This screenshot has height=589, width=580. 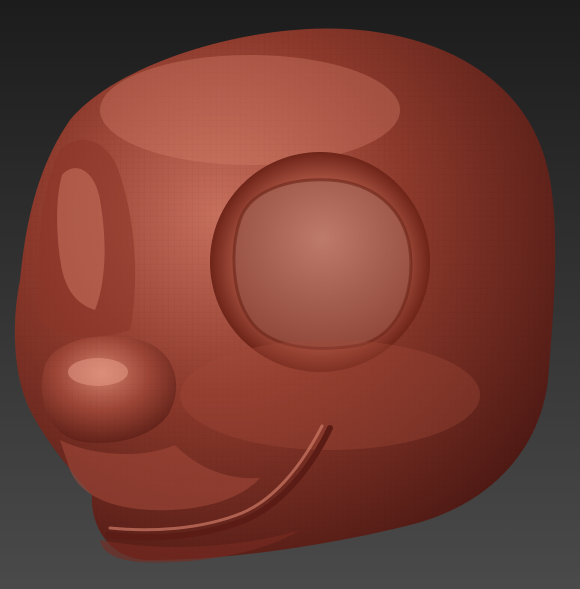 What do you see at coordinates (322, 264) in the screenshot?
I see `eye-socket` at bounding box center [322, 264].